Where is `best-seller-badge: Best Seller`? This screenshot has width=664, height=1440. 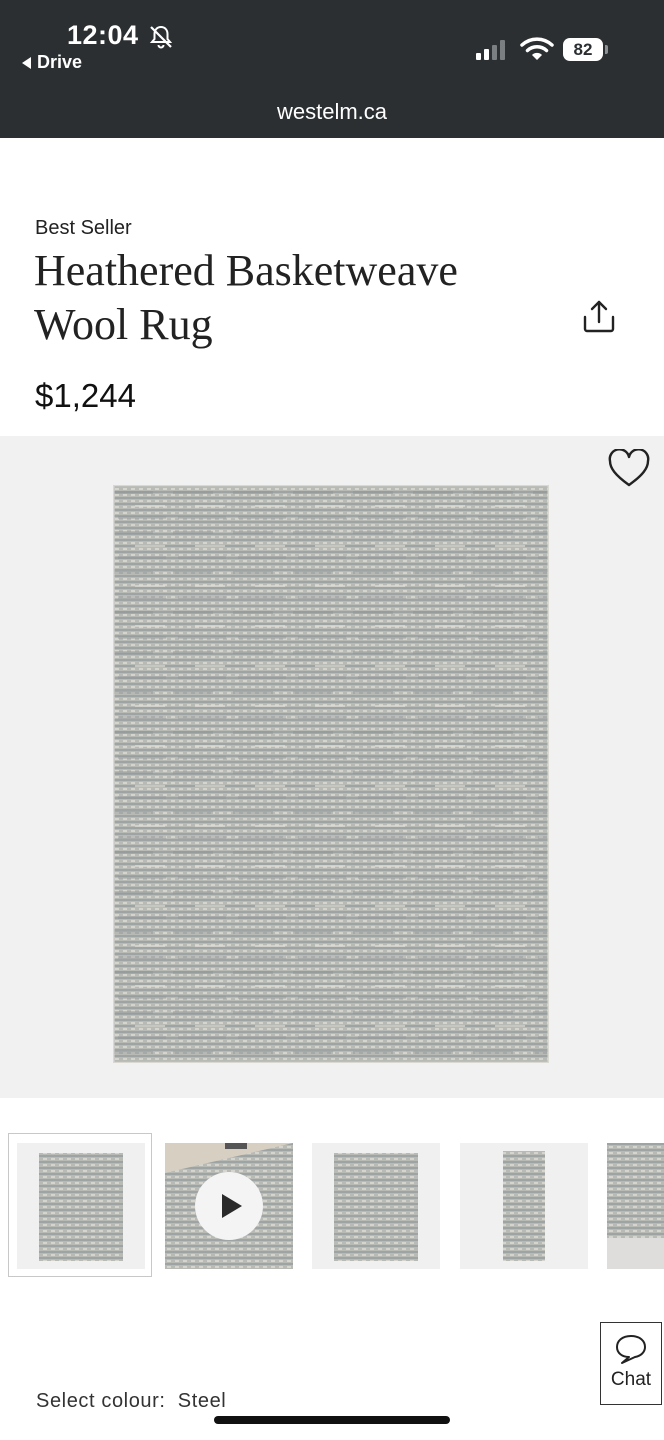 best-seller-badge: Best Seller is located at coordinates (83, 228).